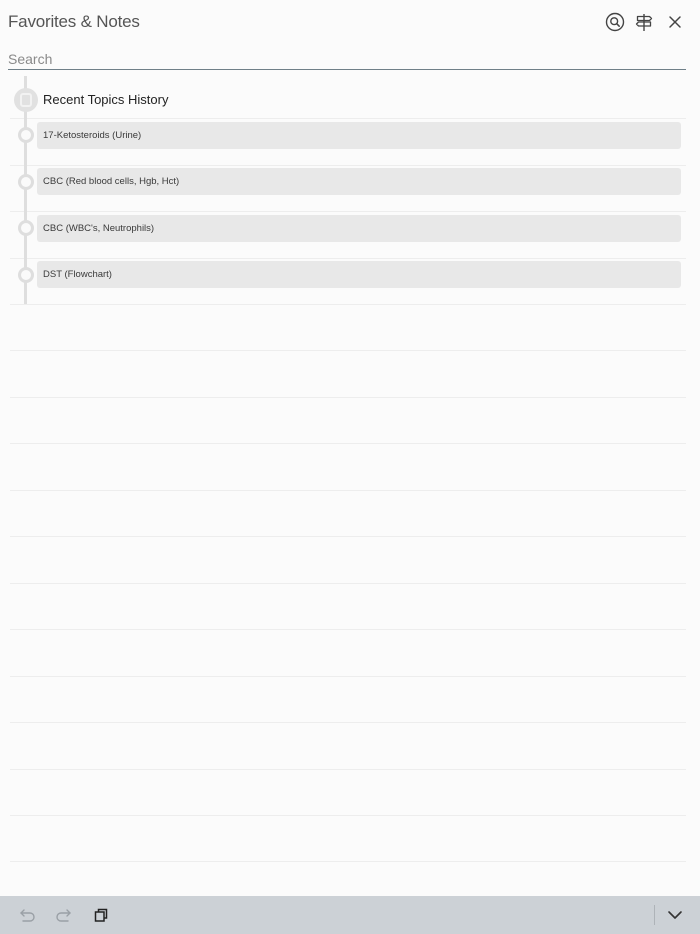 This screenshot has height=934, width=700. I want to click on undo-button, so click(27, 915).